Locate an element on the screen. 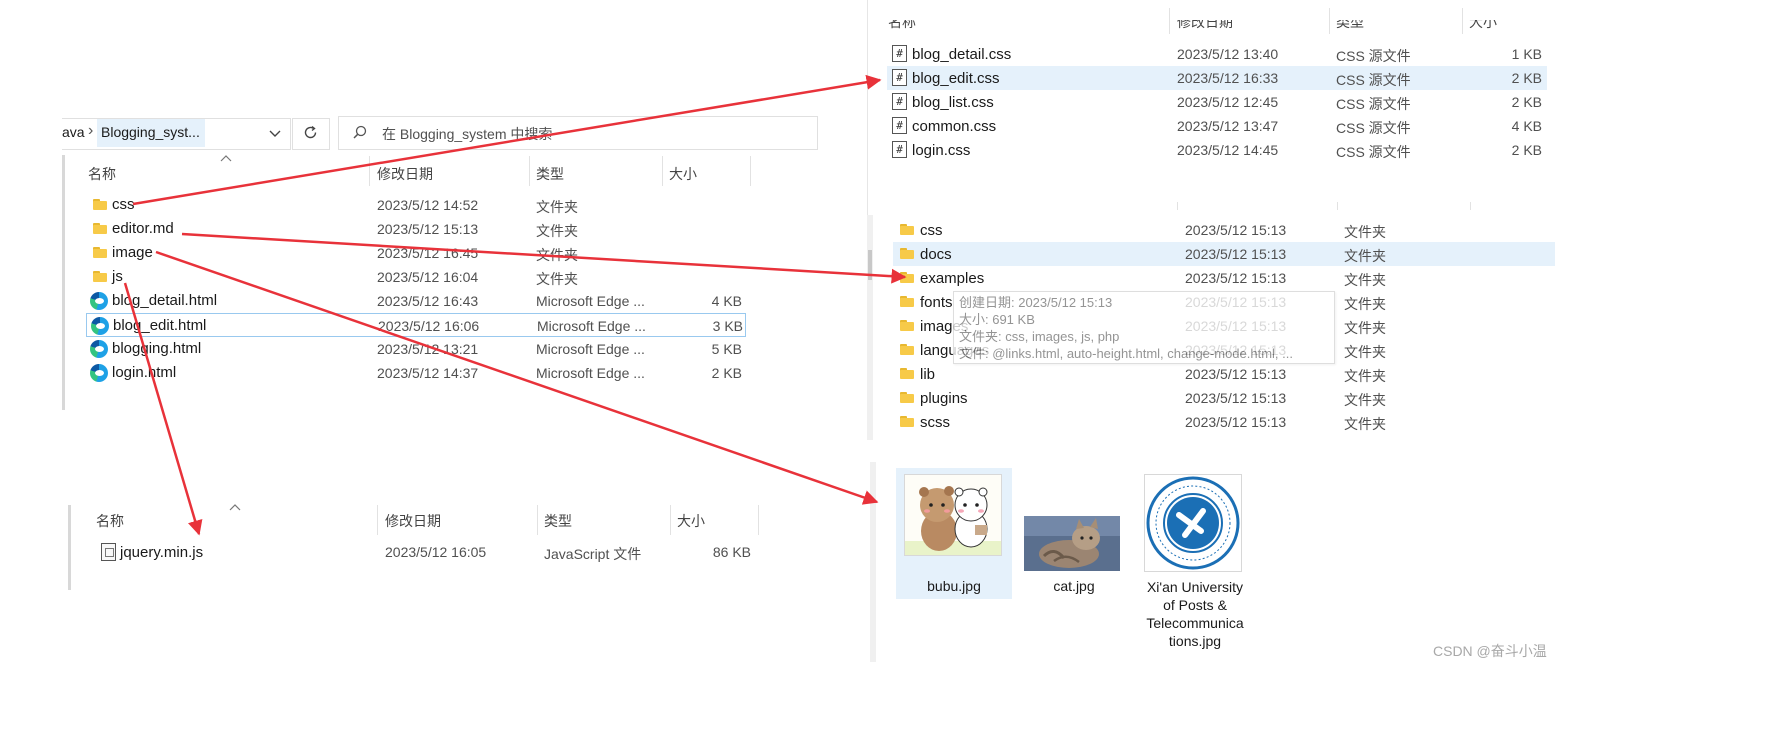 This screenshot has height=753, width=1771. file-date: 2023/5/12 13:40 is located at coordinates (1228, 54).